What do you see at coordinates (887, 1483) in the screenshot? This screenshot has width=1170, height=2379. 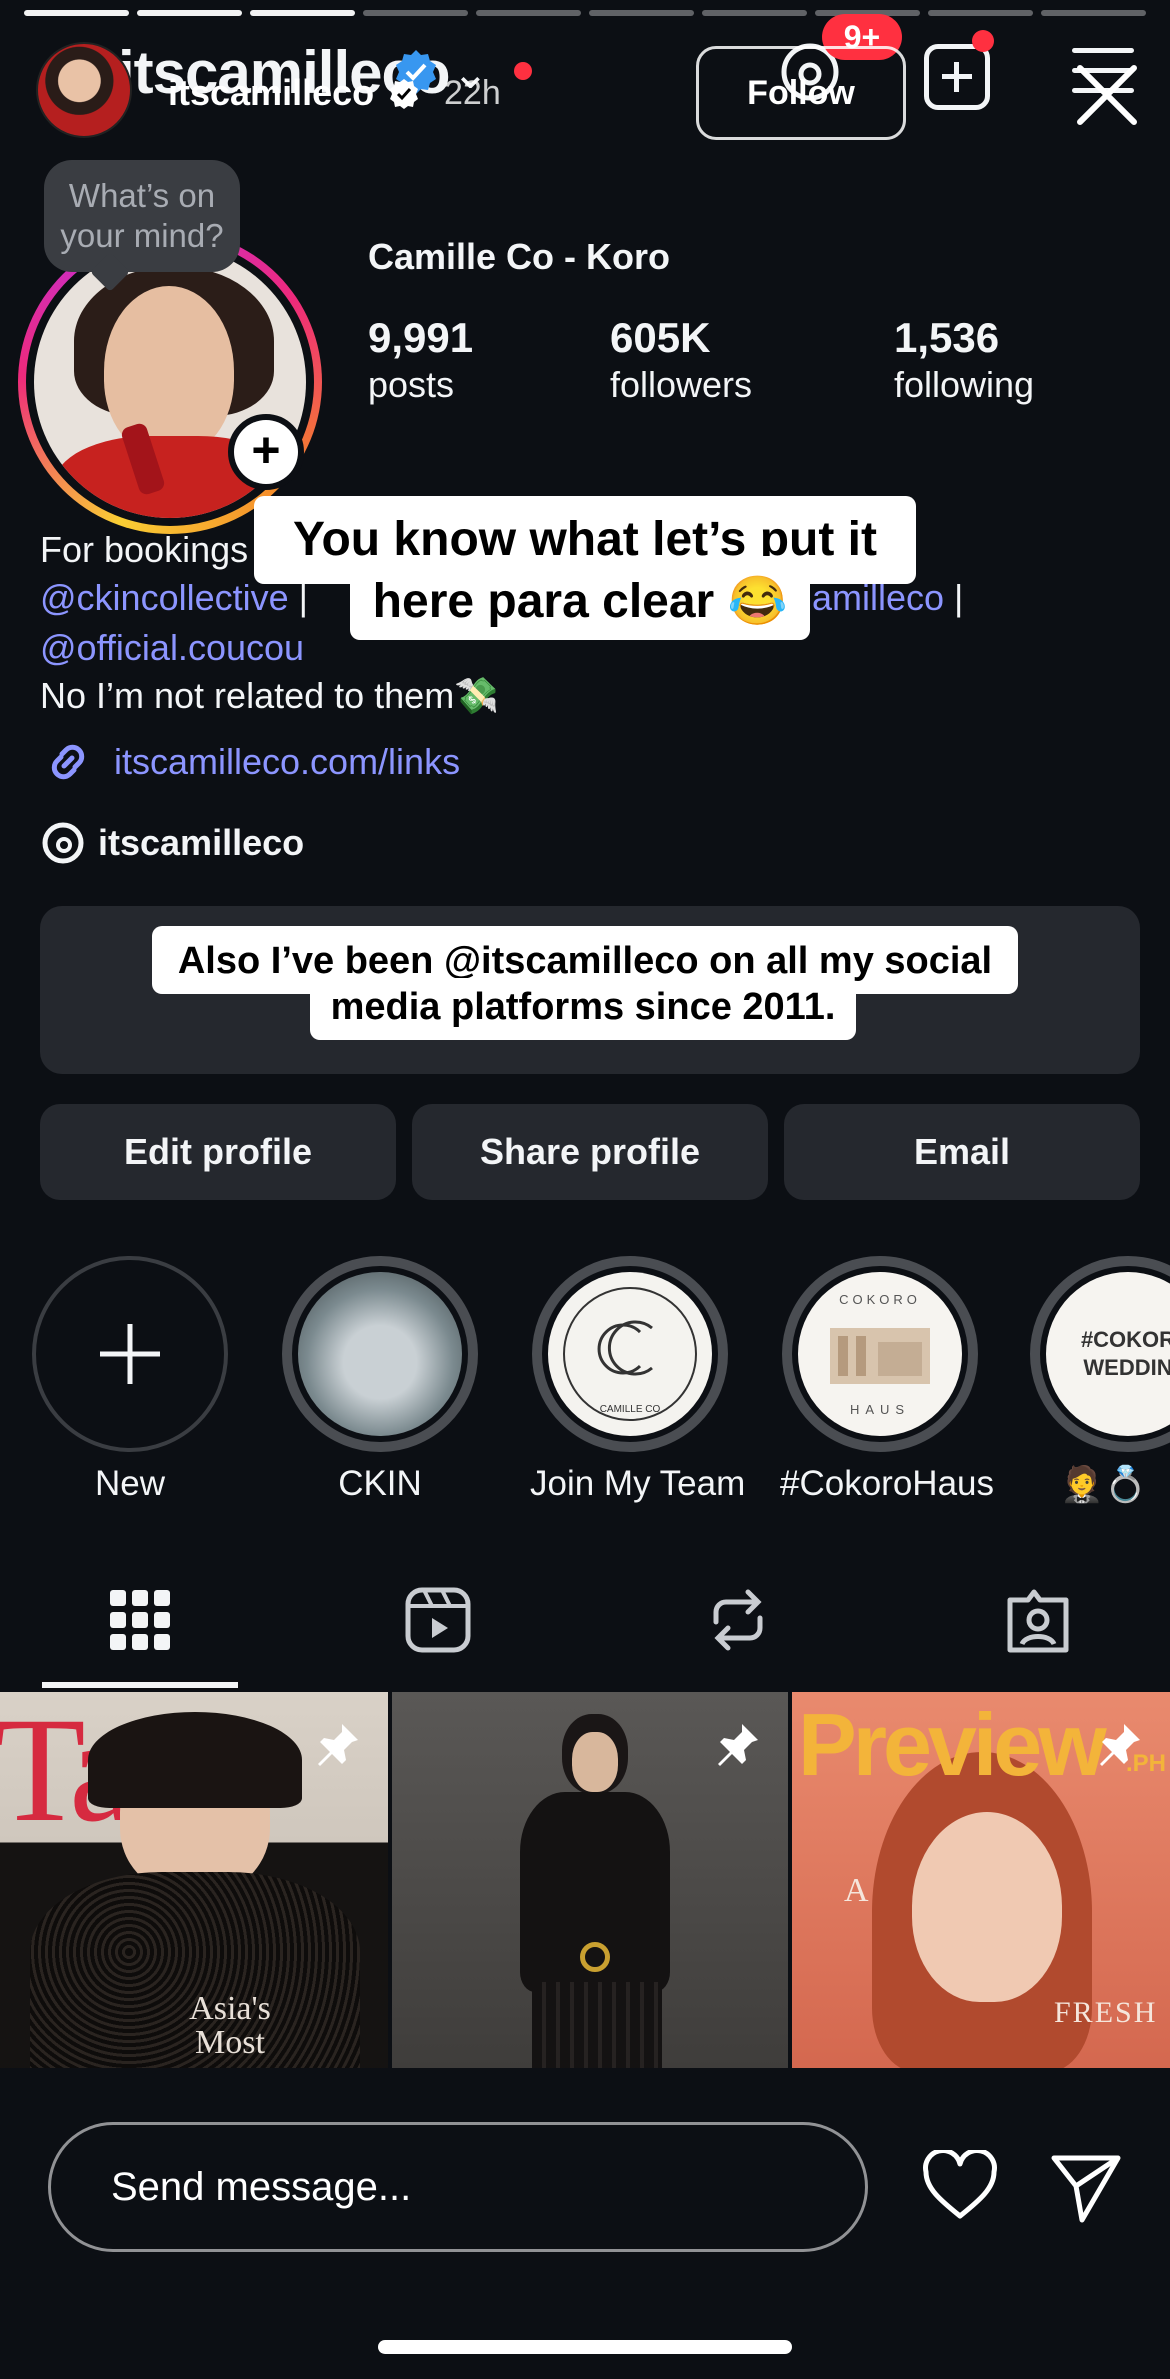 I see `highlight-label: #CokoroHaus` at bounding box center [887, 1483].